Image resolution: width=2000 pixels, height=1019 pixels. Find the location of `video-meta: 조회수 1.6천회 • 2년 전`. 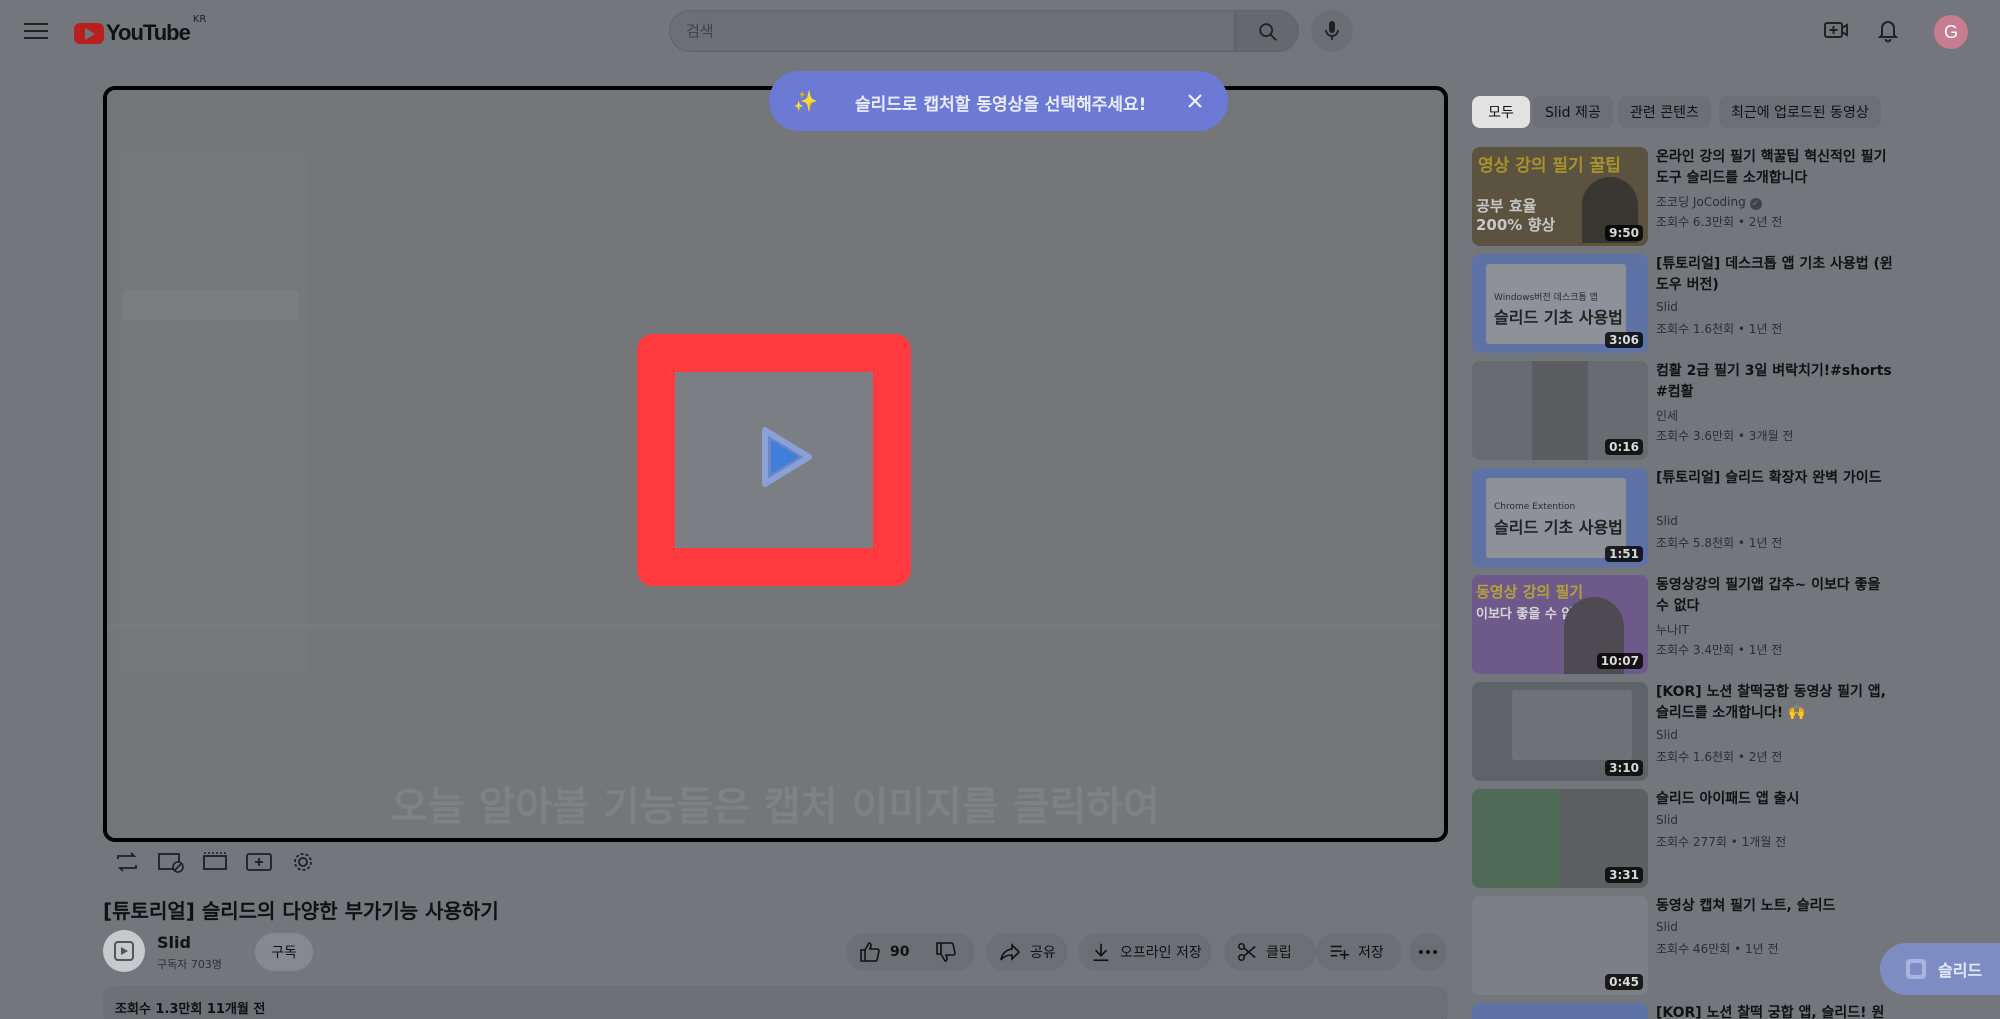

video-meta: 조회수 1.6천회 • 2년 전 is located at coordinates (1719, 757).